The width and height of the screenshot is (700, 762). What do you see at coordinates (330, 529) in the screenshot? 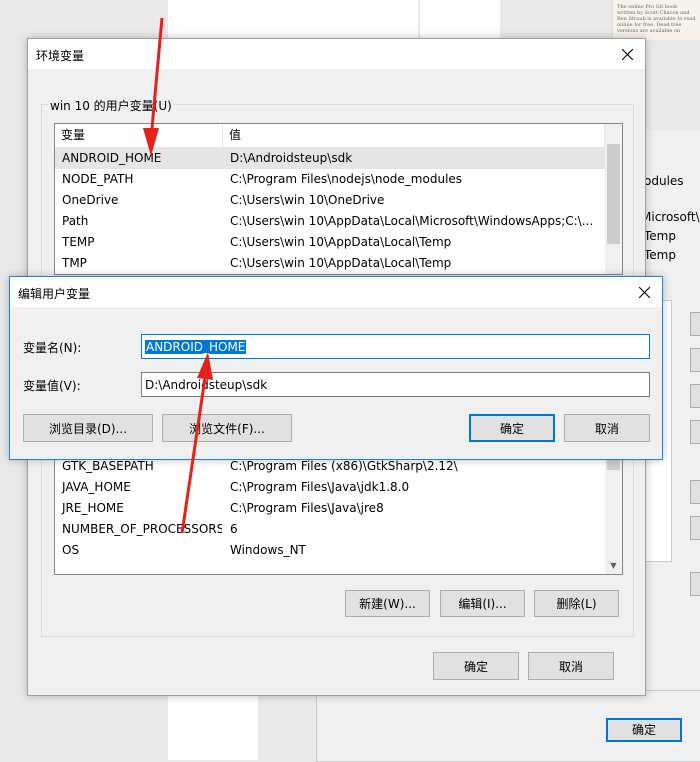
I see `table-row: NUMBER_OF_PROCESSORS 6` at bounding box center [330, 529].